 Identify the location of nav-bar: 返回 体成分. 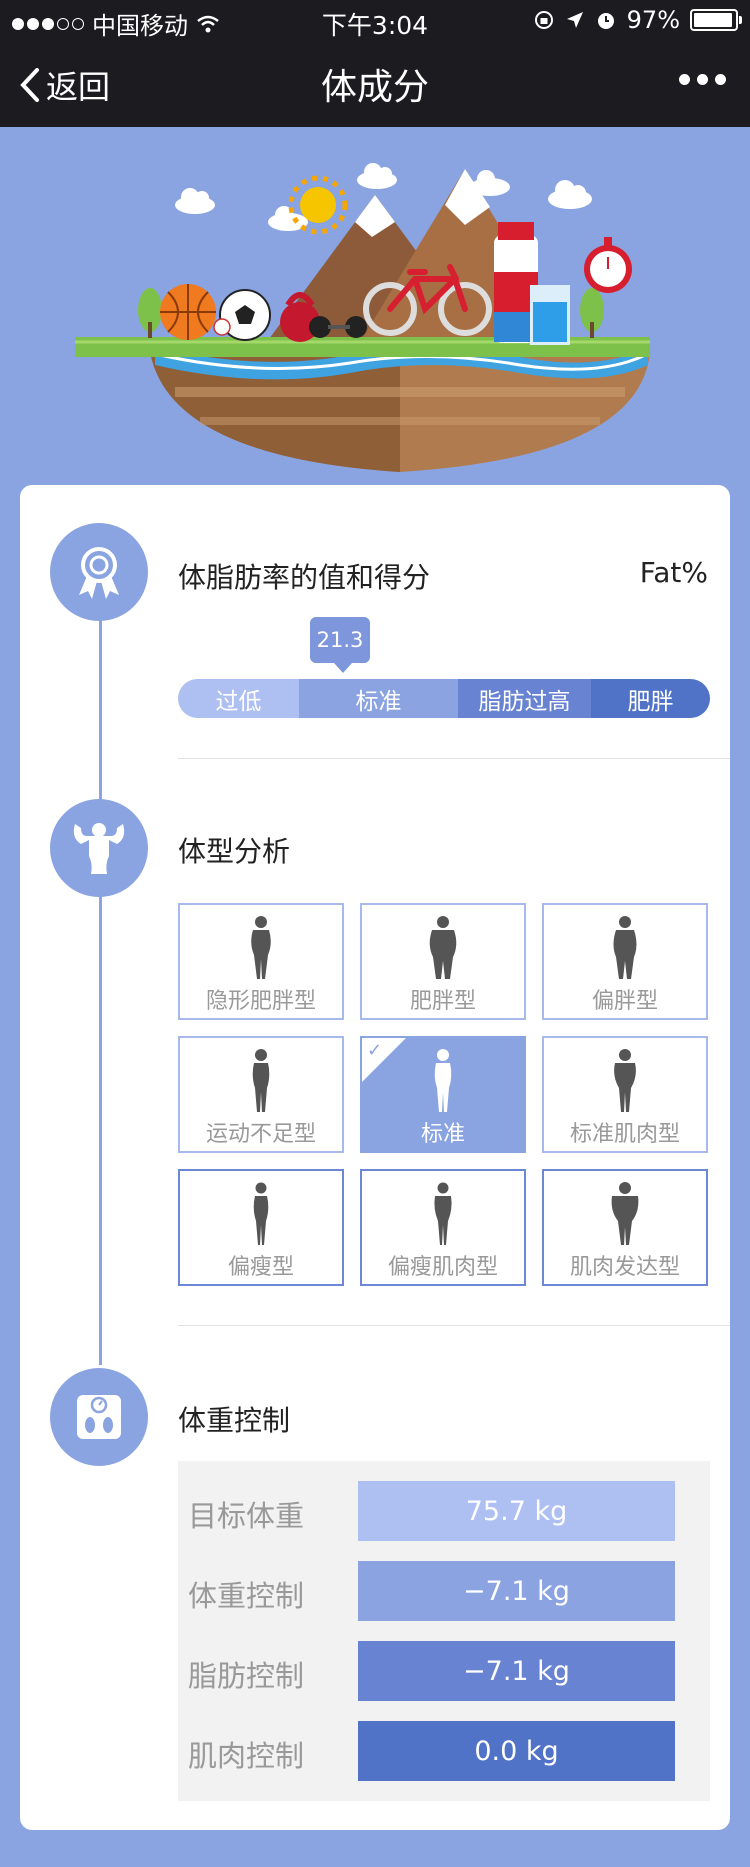
(375, 83).